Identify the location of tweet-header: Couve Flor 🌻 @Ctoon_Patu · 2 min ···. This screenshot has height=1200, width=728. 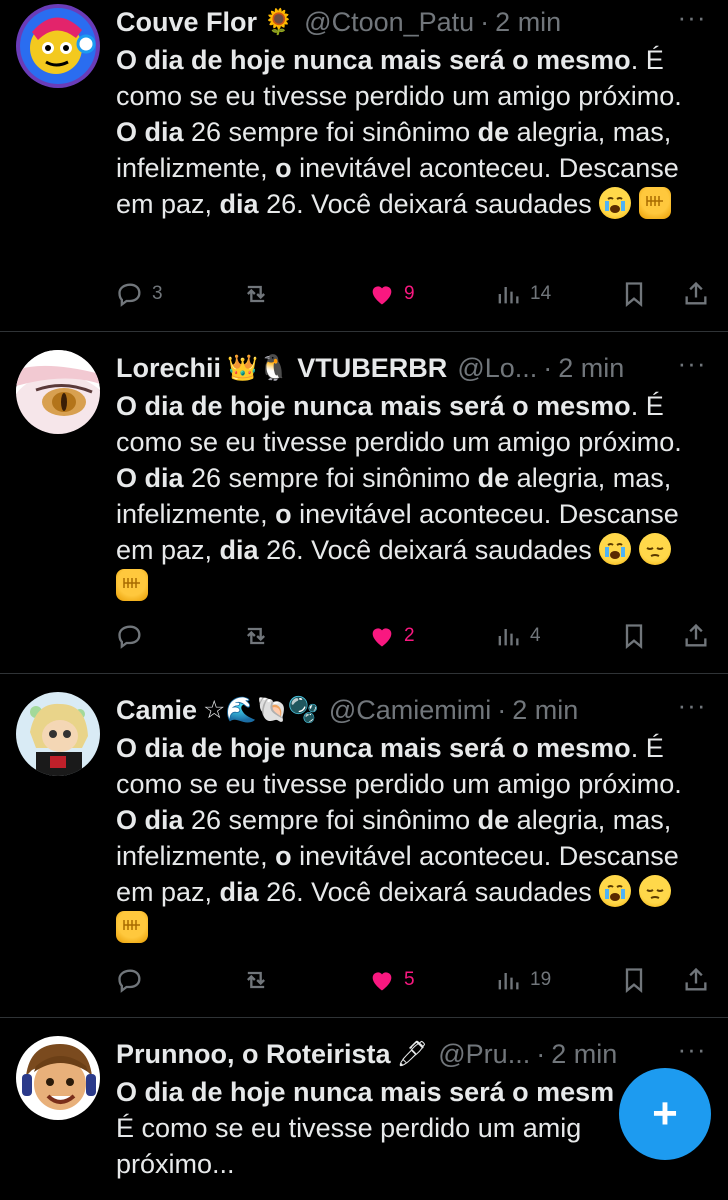
(413, 22).